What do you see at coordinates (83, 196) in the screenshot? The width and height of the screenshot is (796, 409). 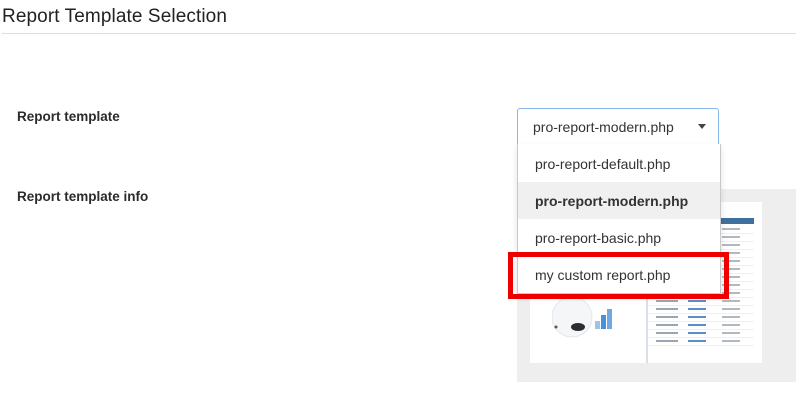 I see `report-template-info-label: Report template info` at bounding box center [83, 196].